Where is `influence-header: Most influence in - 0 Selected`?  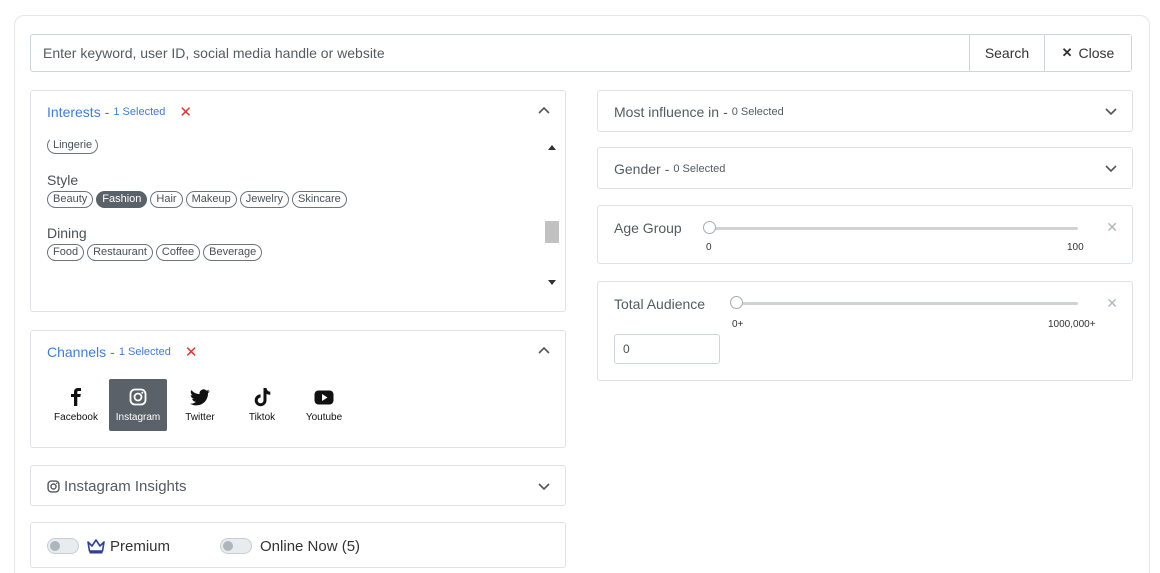
influence-header: Most influence in - 0 Selected is located at coordinates (699, 112).